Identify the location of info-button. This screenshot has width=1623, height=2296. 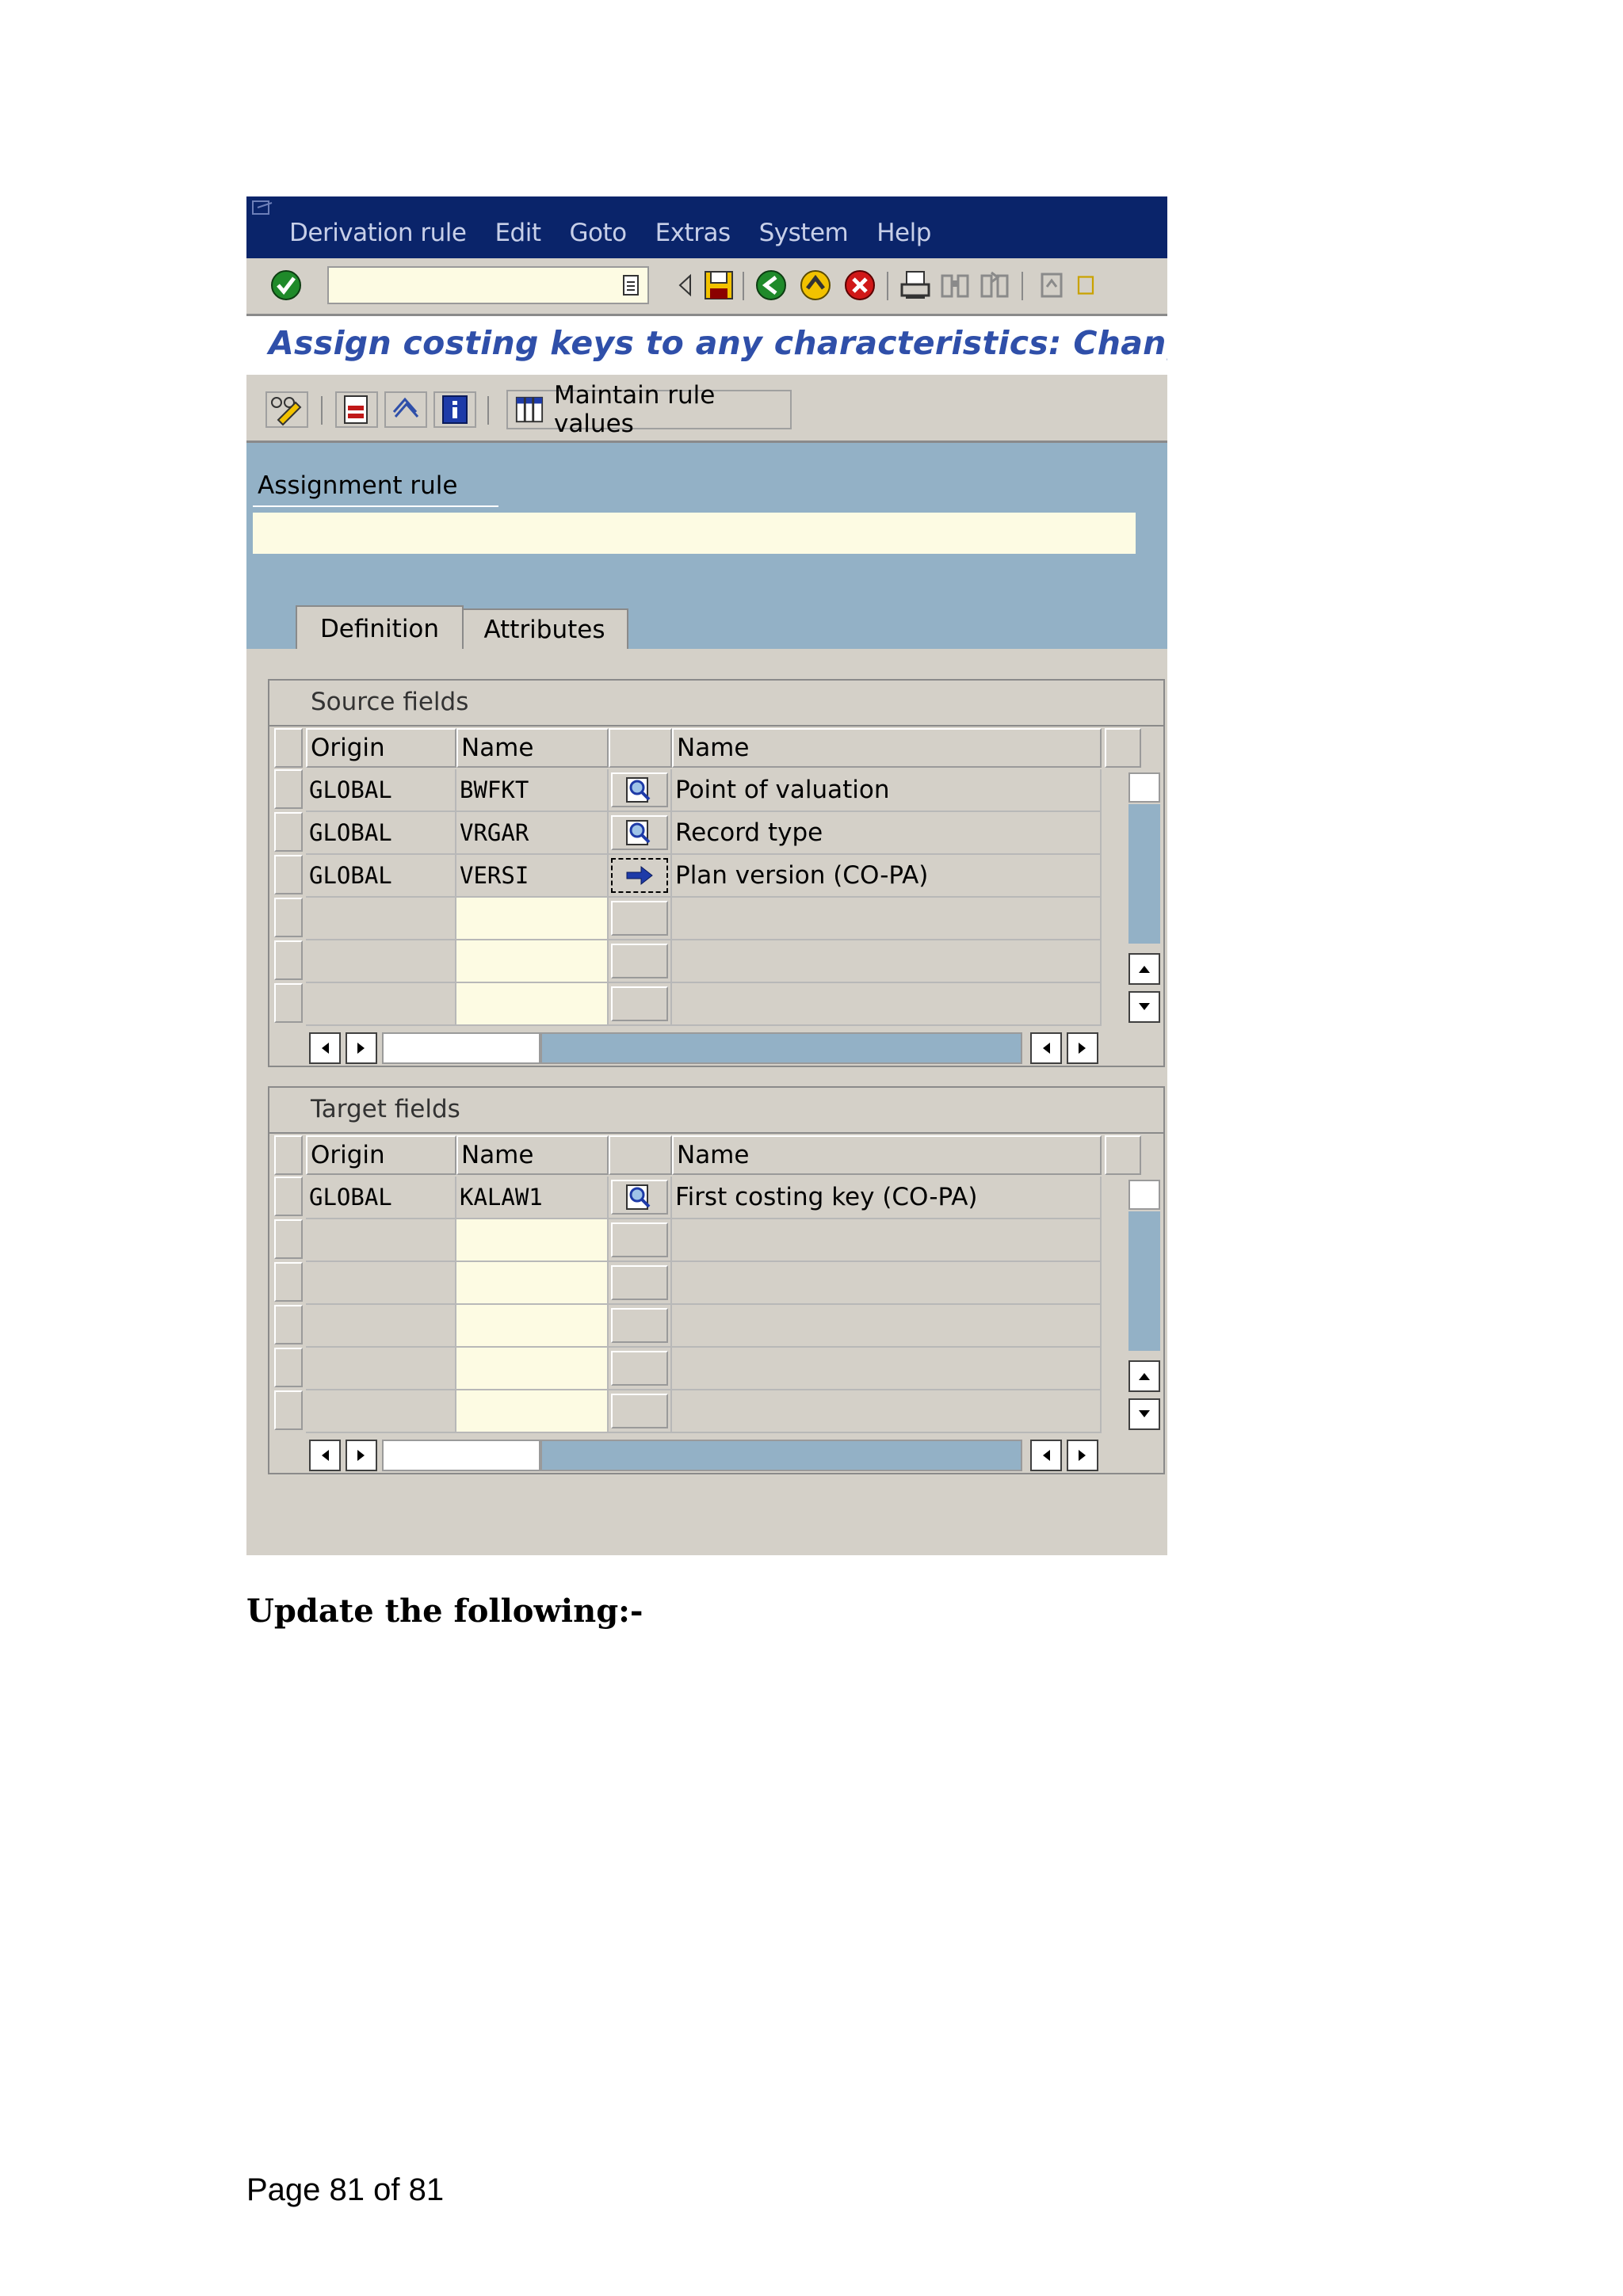
(454, 409).